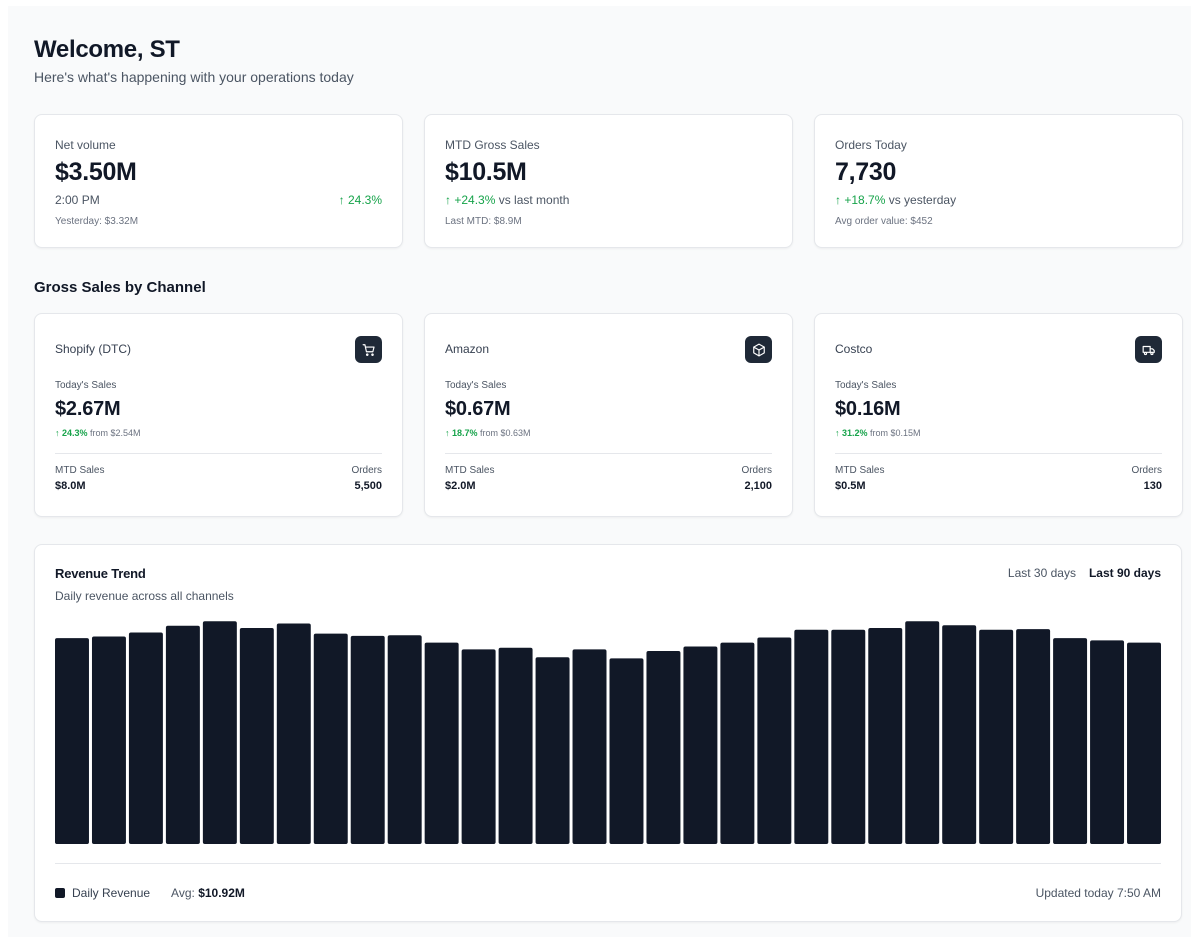 The height and width of the screenshot is (937, 1191). Describe the element at coordinates (470, 200) in the screenshot. I see `kpi-change: ↑ +24.3%` at that location.